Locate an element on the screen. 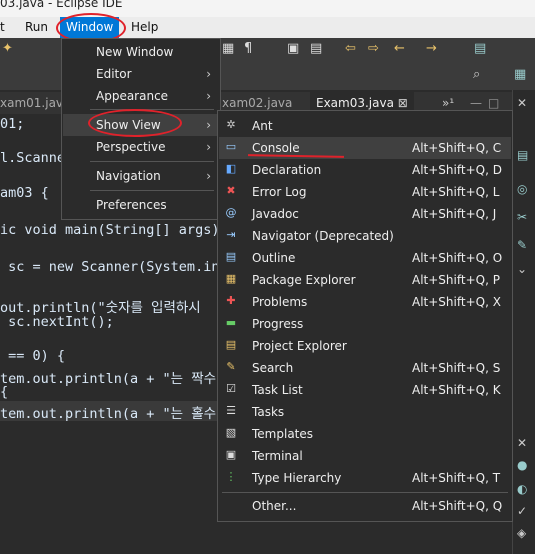 This screenshot has height=554, width=535. menu-item-perspective: Perspective › is located at coordinates (141, 147).